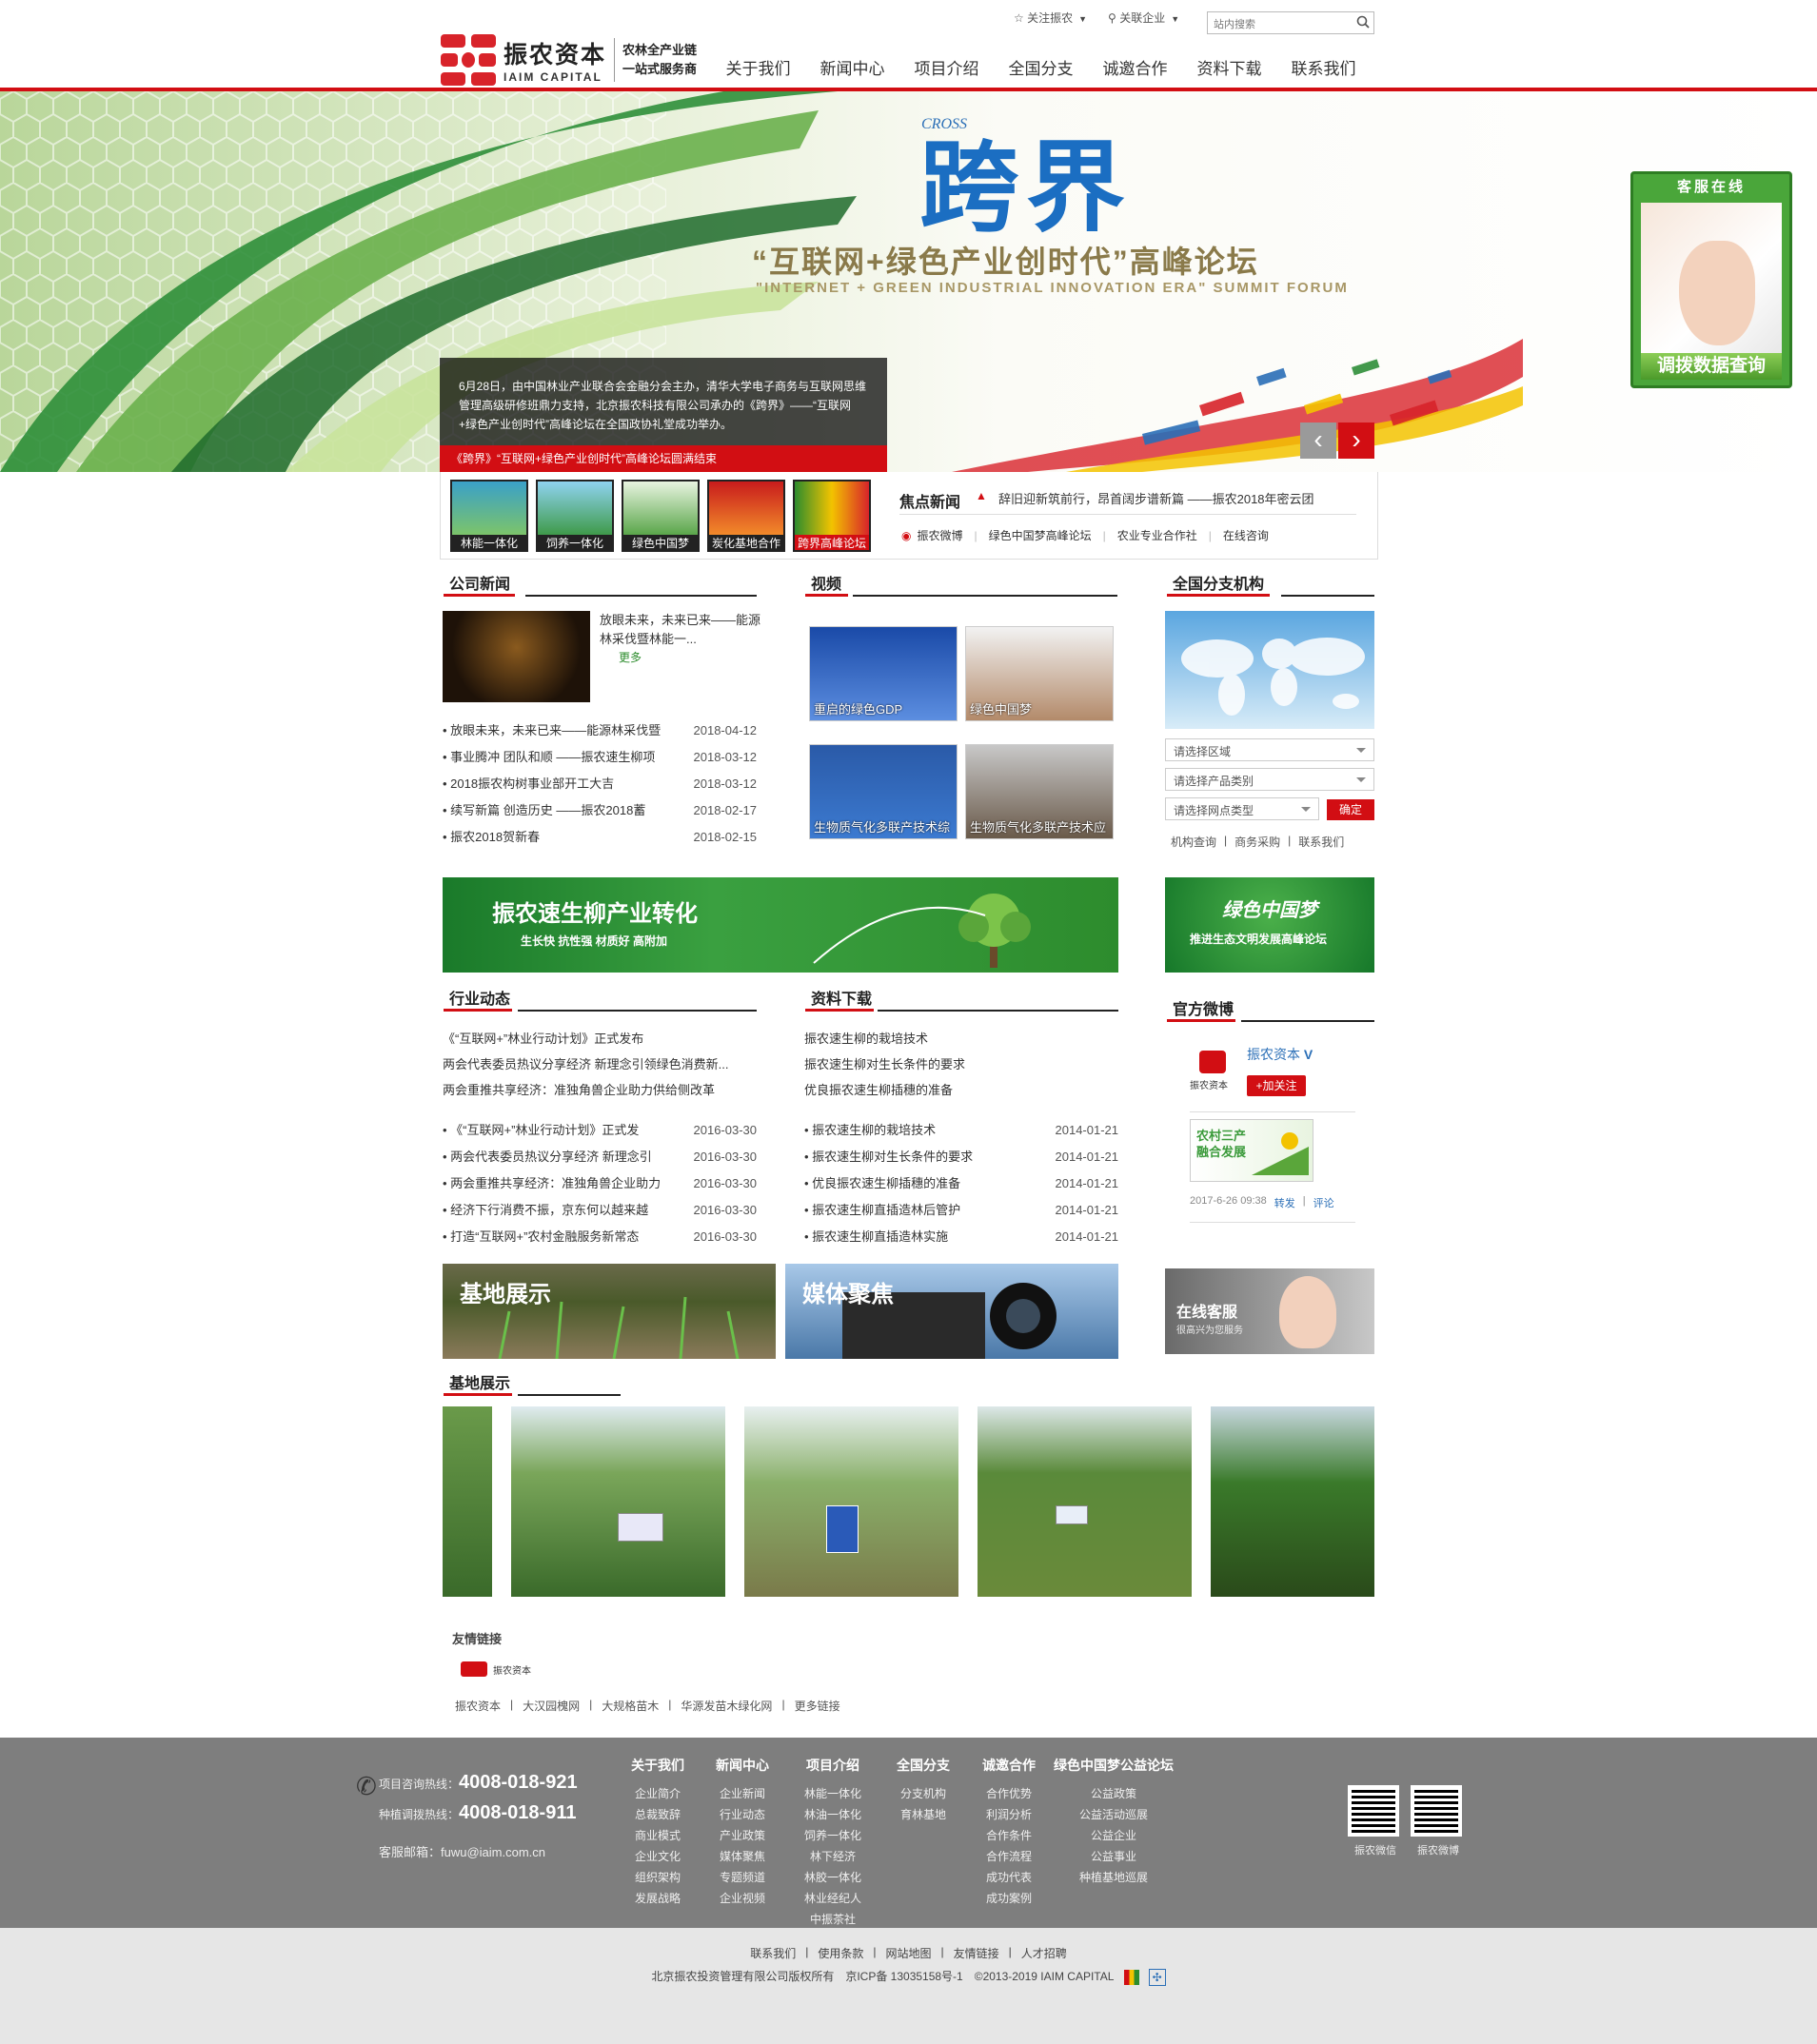 This screenshot has height=2044, width=1817. Describe the element at coordinates (976, 1953) in the screenshot. I see `footer-bottom-link: 友情链接` at that location.